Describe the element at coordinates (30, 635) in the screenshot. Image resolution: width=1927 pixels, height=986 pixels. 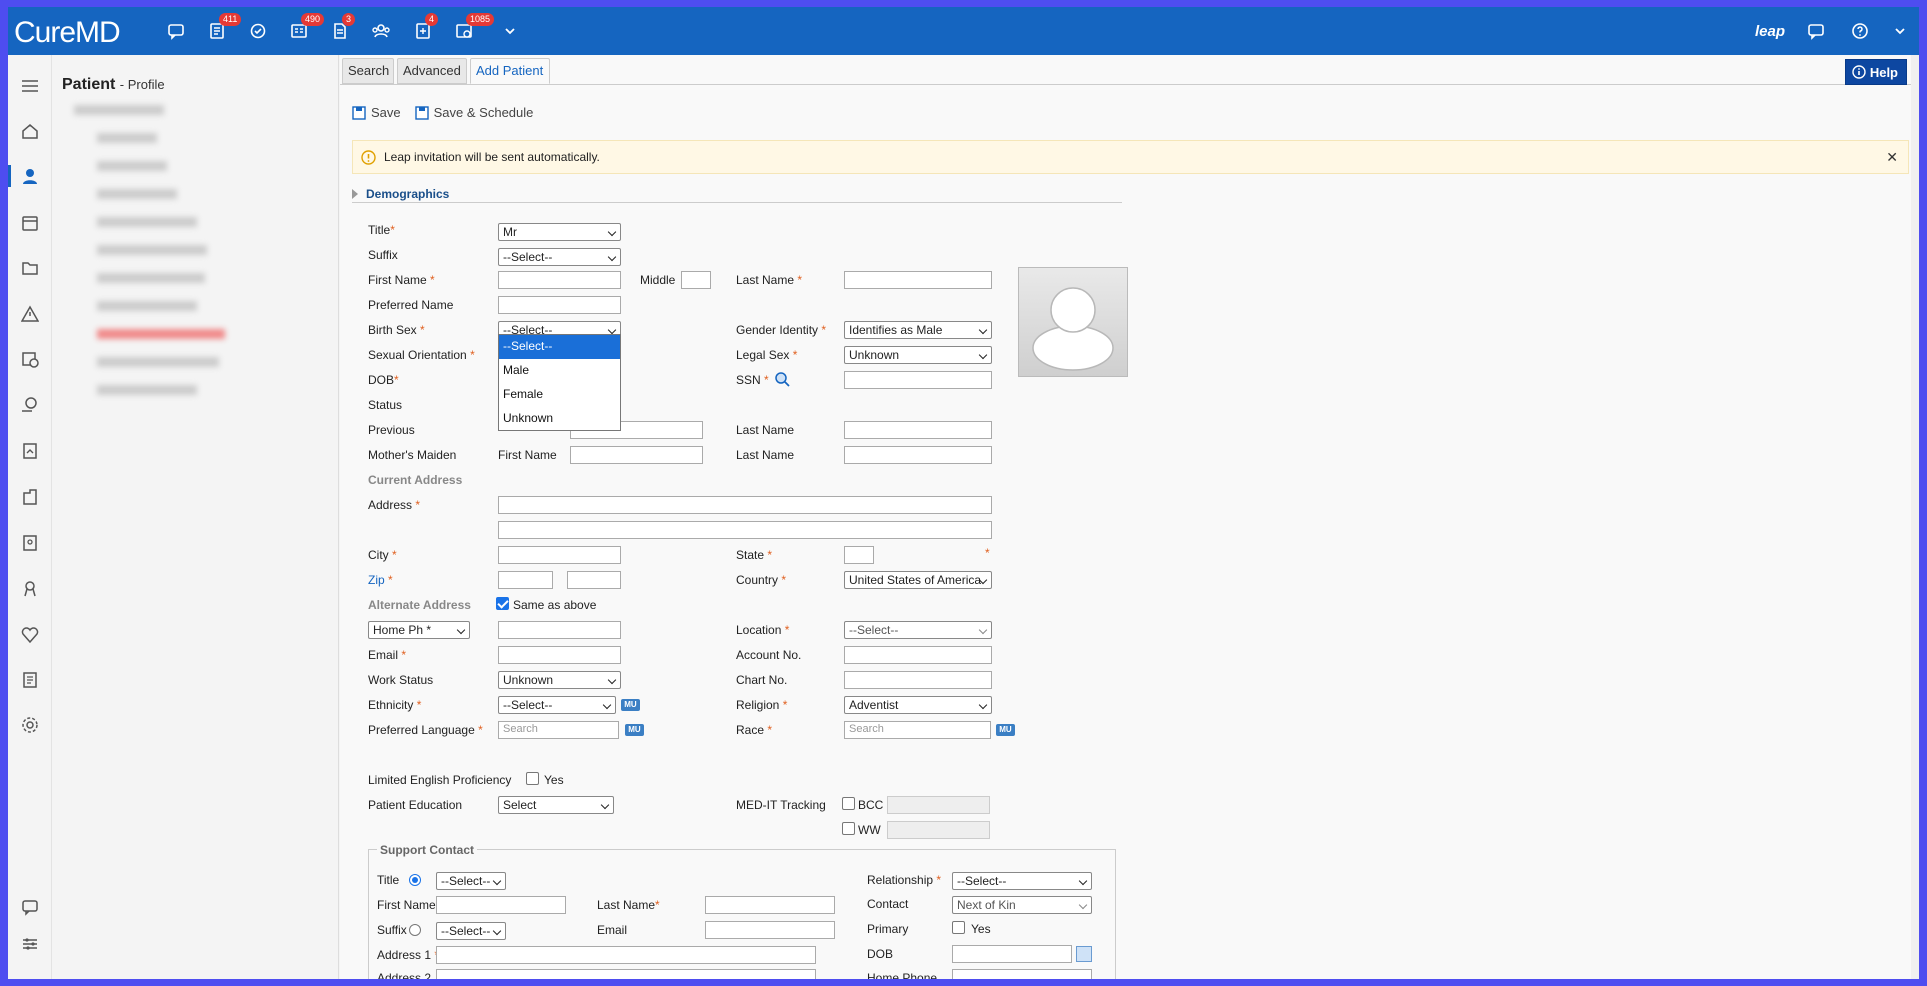
I see `heart-pulse-icon` at that location.